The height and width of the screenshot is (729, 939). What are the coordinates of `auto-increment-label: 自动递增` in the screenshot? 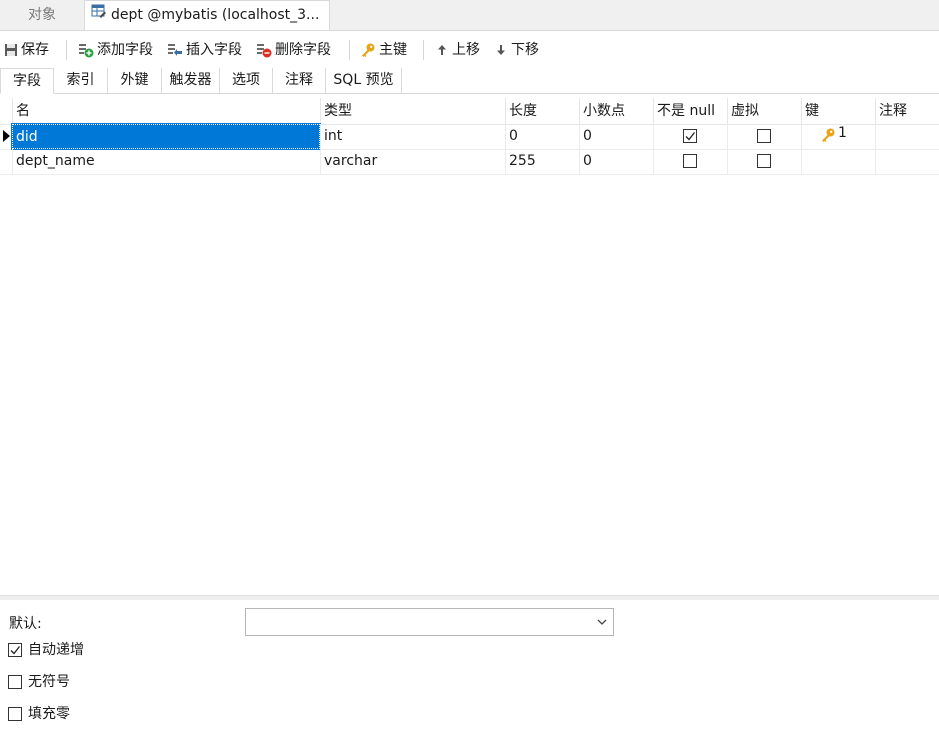 It's located at (56, 650).